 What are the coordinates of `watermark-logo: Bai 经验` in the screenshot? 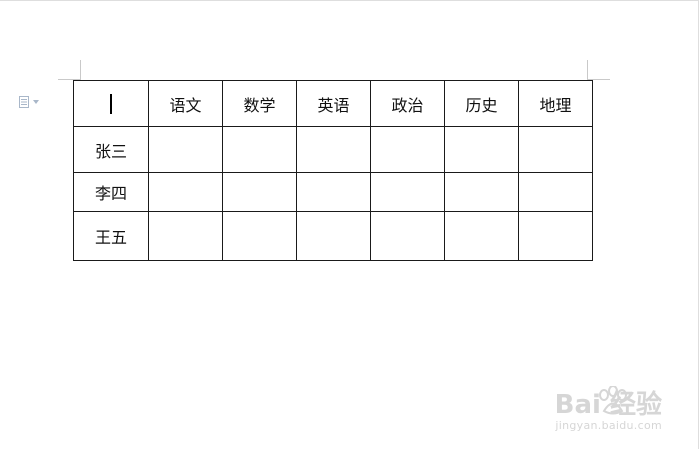 It's located at (608, 405).